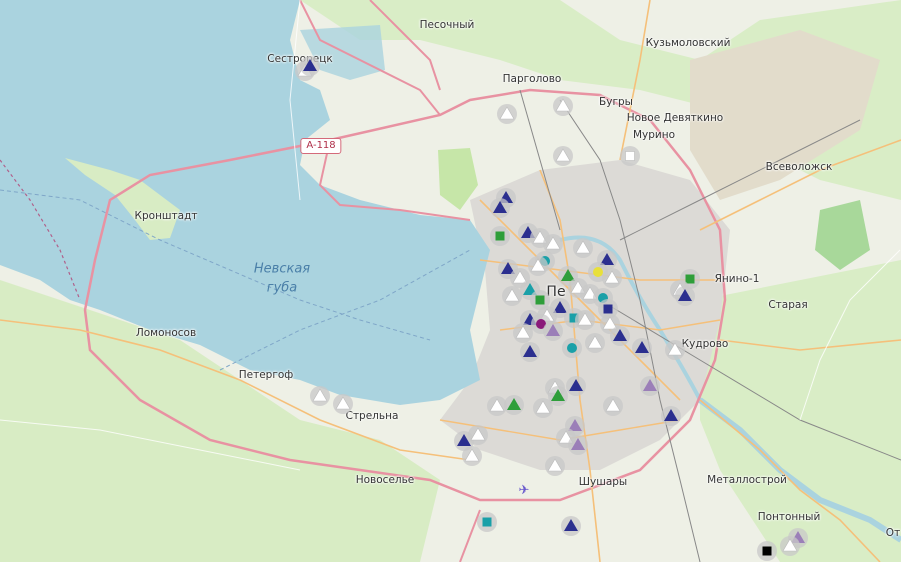 This screenshot has height=562, width=901. Describe the element at coordinates (500, 238) in the screenshot. I see `map-marker-sq-green` at that location.